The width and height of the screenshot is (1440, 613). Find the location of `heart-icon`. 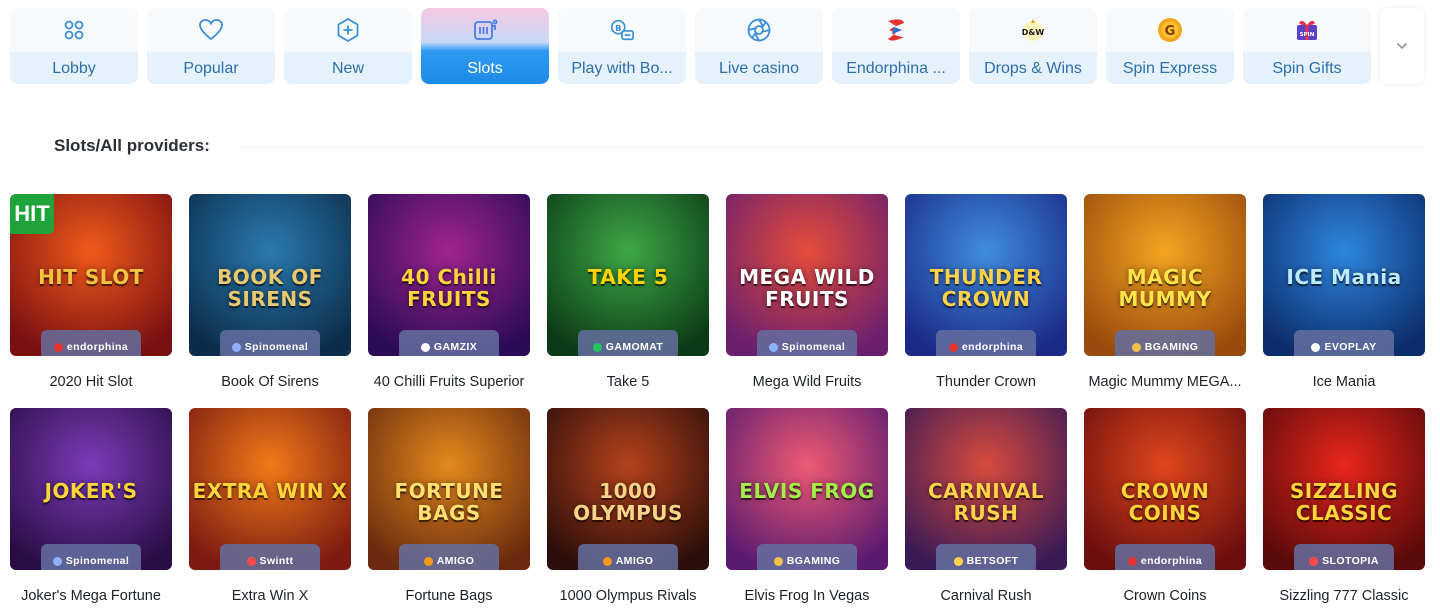

heart-icon is located at coordinates (211, 30).